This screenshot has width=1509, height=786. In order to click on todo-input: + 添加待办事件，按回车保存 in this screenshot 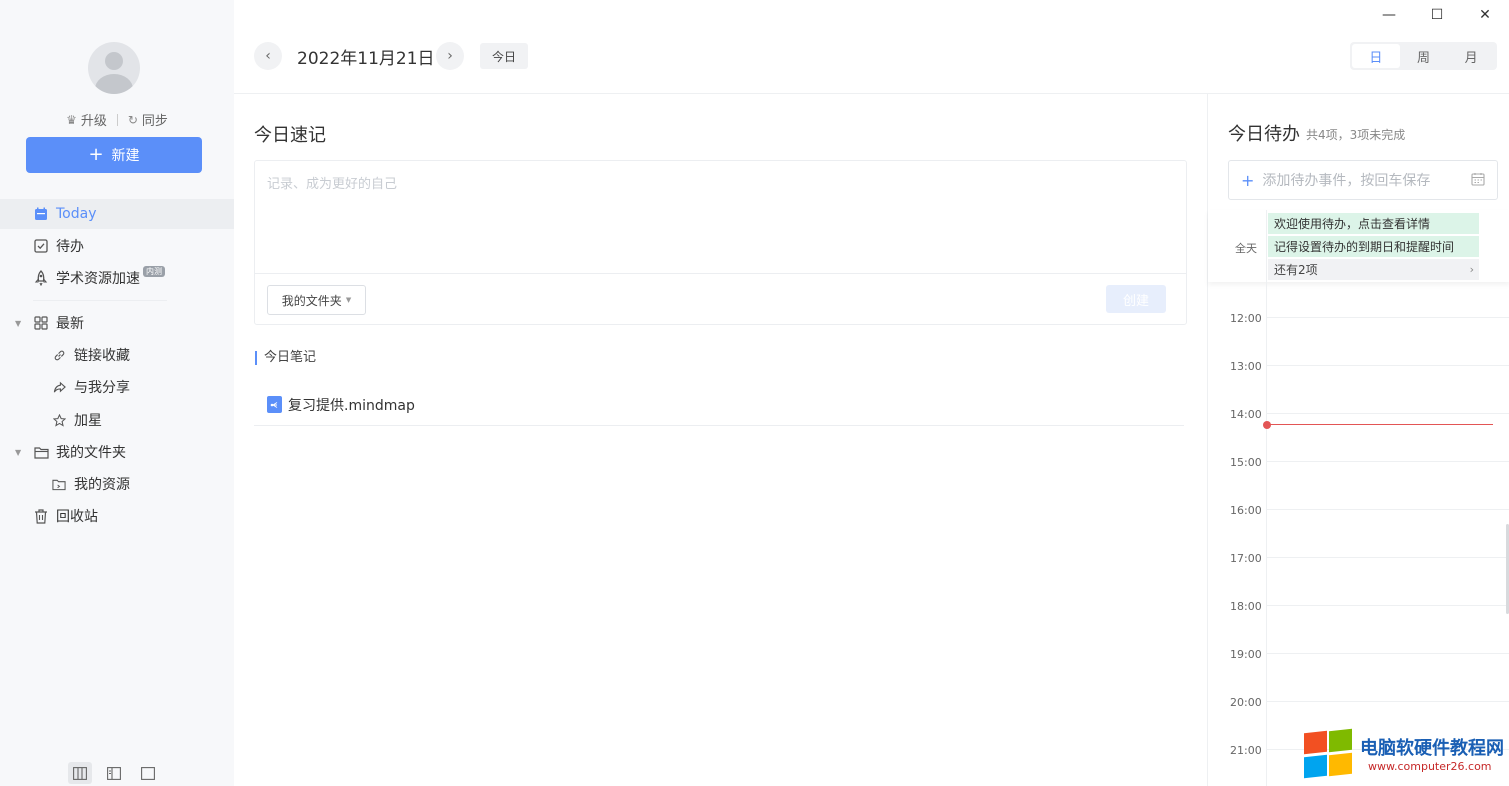, I will do `click(1363, 180)`.